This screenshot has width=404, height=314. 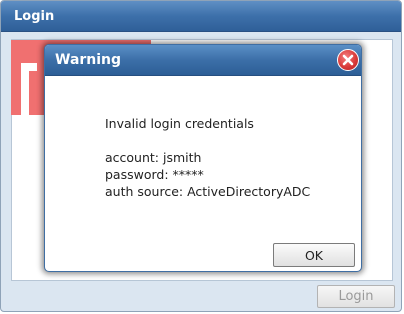 I want to click on message-heading: Invalid login credentials, so click(x=179, y=123).